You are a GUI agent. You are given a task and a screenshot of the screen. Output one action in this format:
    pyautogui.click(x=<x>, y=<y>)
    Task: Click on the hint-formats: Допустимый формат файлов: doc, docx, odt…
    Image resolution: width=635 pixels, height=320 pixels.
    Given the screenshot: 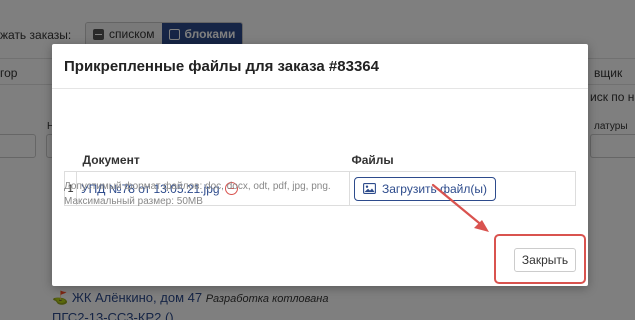 What is the action you would take?
    pyautogui.click(x=197, y=186)
    